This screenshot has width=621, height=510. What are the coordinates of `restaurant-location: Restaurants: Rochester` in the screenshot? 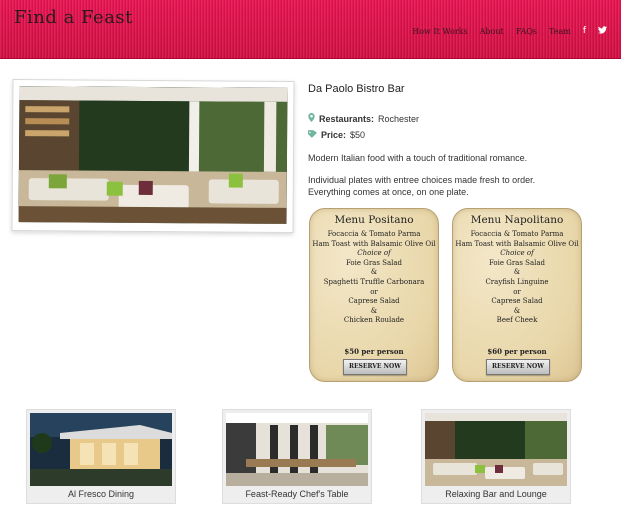 It's located at (363, 118).